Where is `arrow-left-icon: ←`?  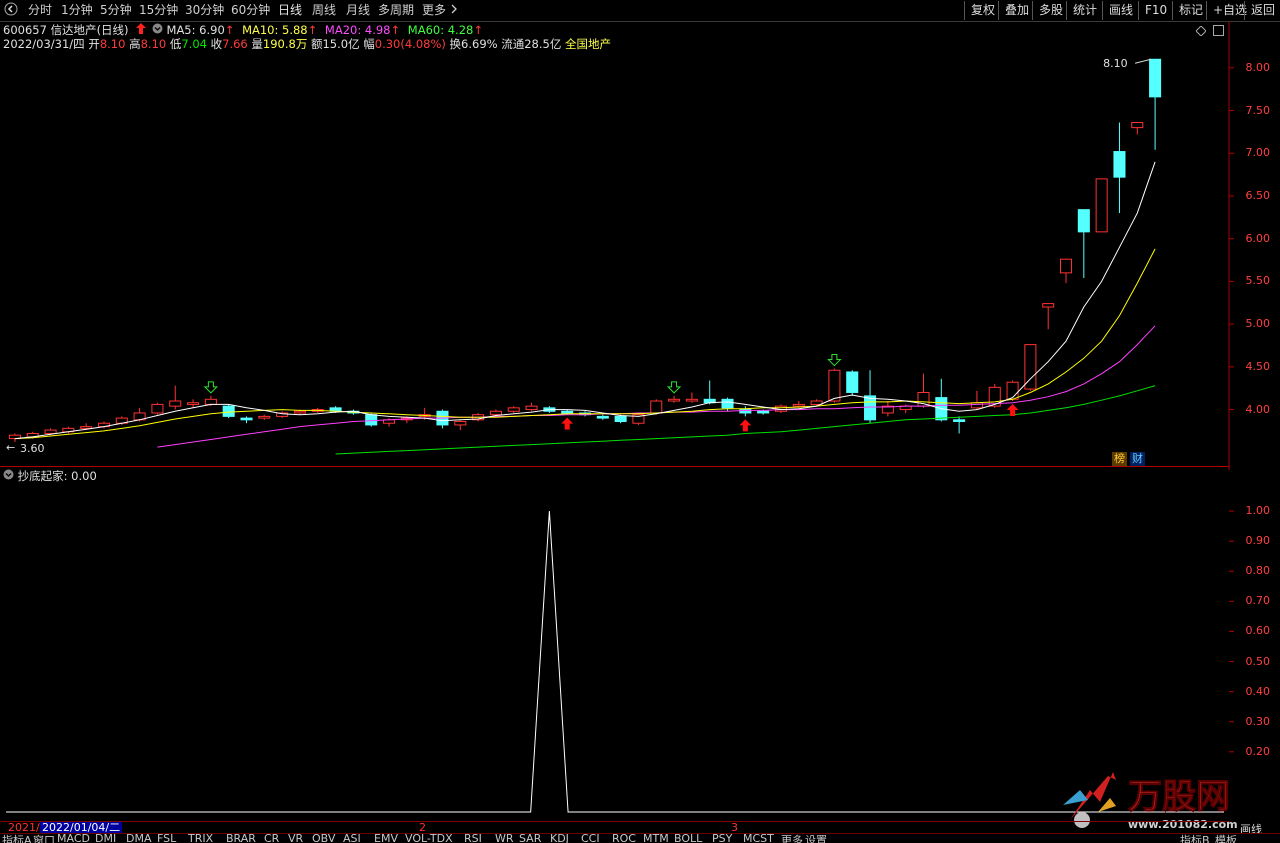
arrow-left-icon: ← is located at coordinates (11, 447).